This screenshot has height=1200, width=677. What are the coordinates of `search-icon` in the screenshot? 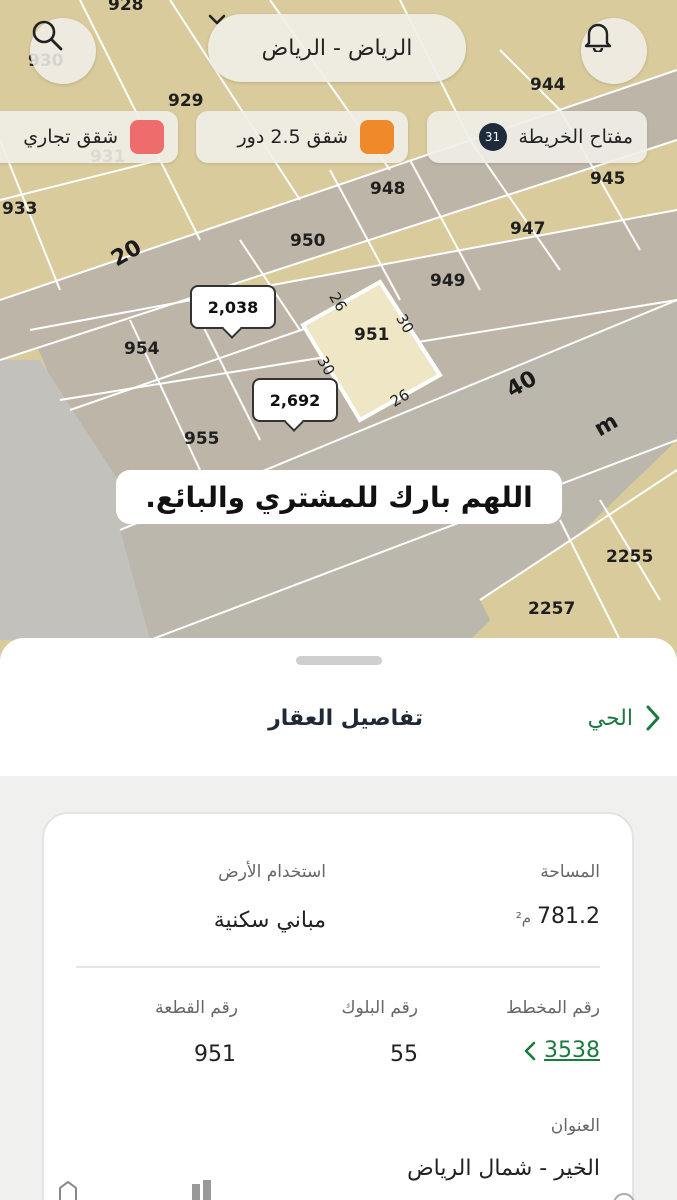 It's located at (47, 35).